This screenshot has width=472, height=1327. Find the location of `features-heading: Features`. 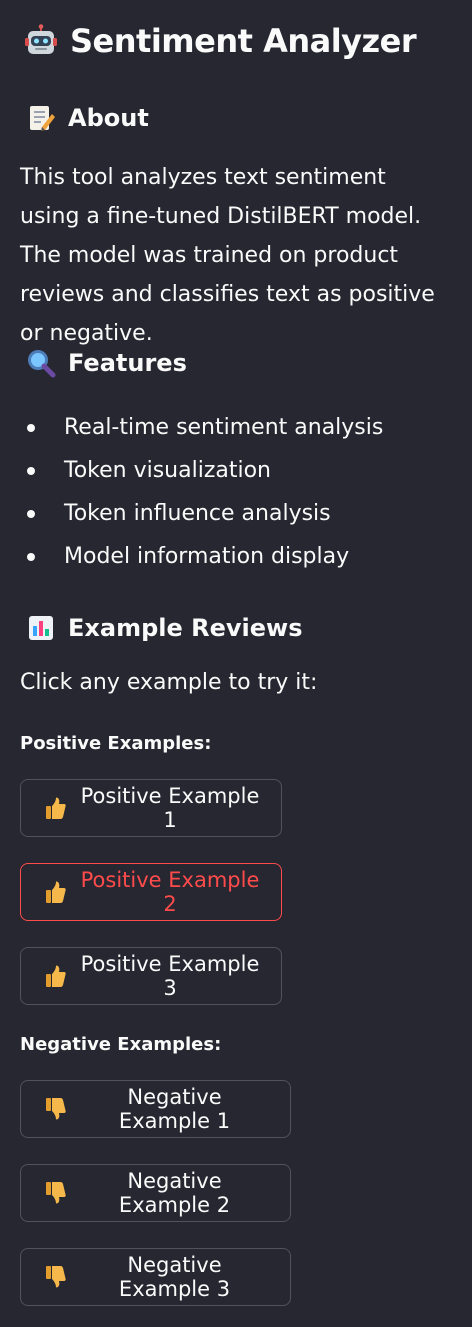

features-heading: Features is located at coordinates (105, 363).